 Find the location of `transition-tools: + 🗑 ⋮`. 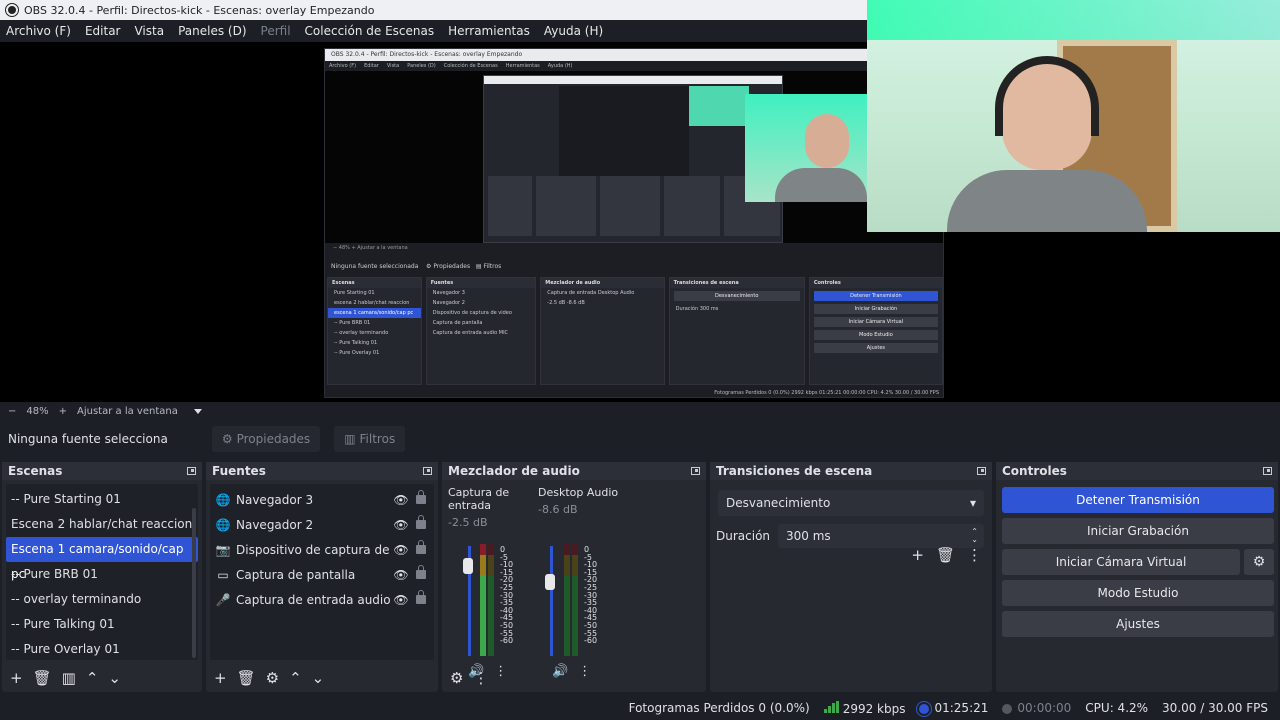

transition-tools: + 🗑 ⋮ is located at coordinates (946, 555).